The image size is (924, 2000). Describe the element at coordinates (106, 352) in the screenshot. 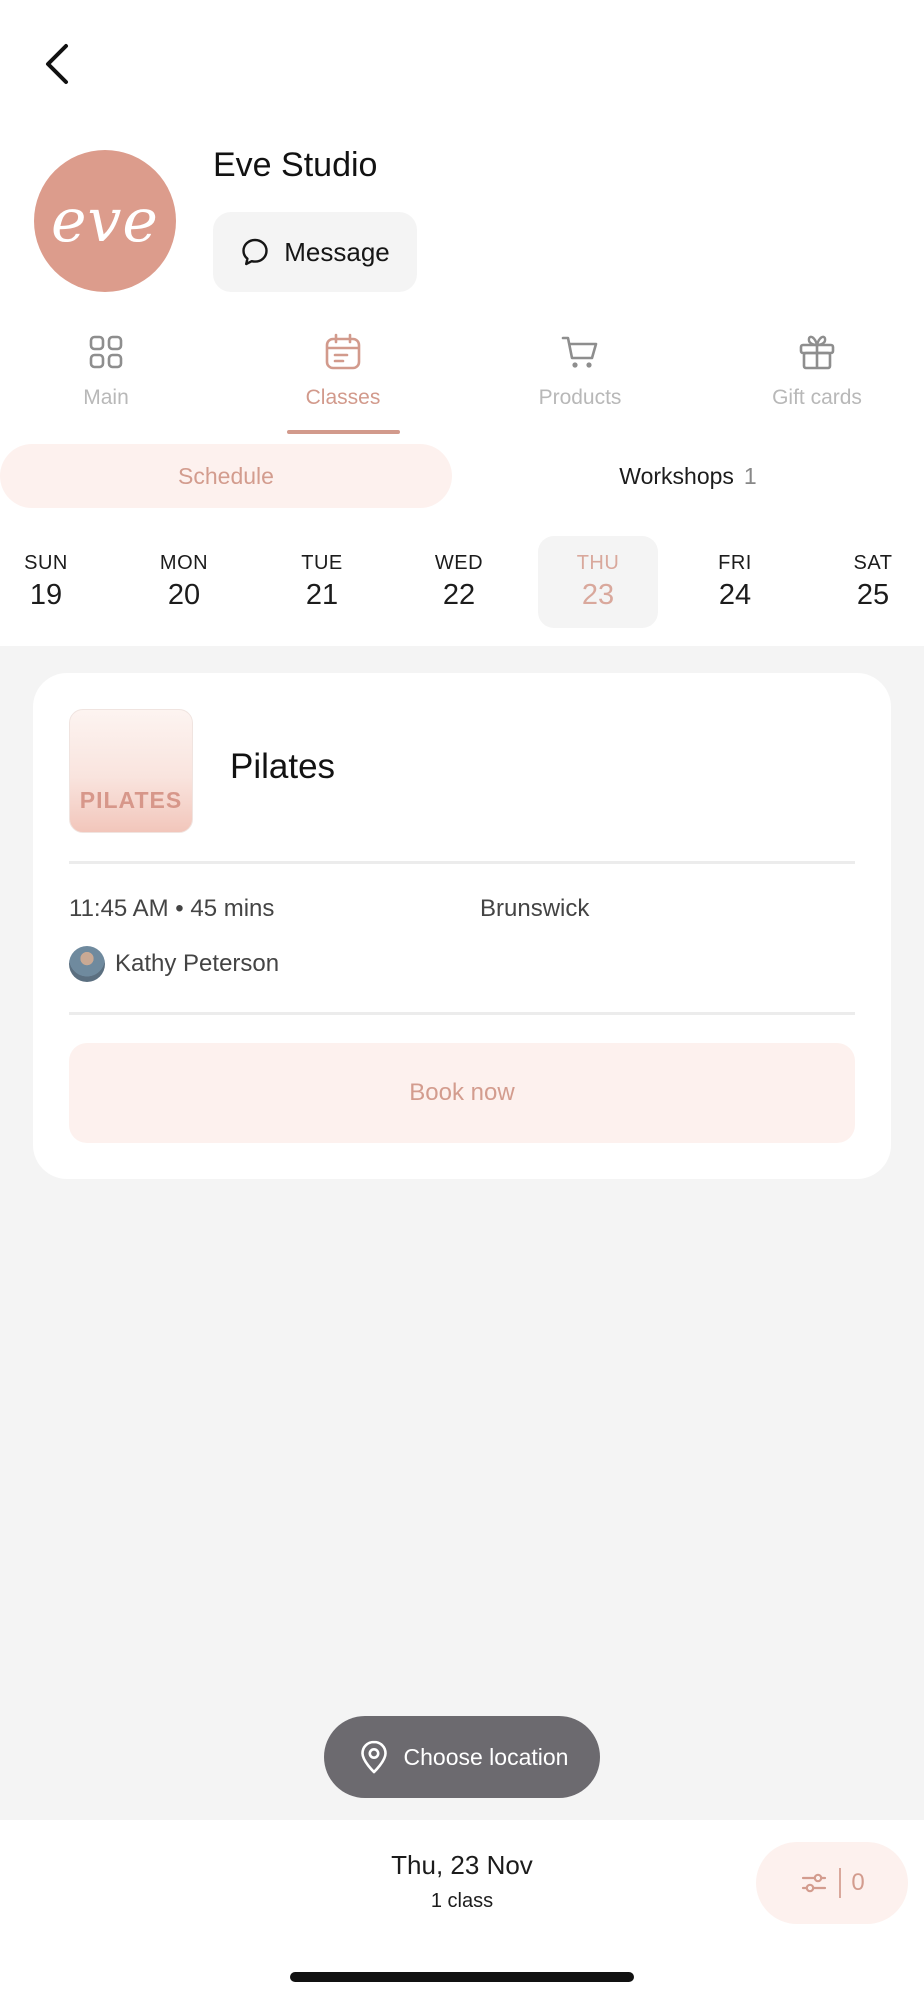

I see `grid-icon` at that location.